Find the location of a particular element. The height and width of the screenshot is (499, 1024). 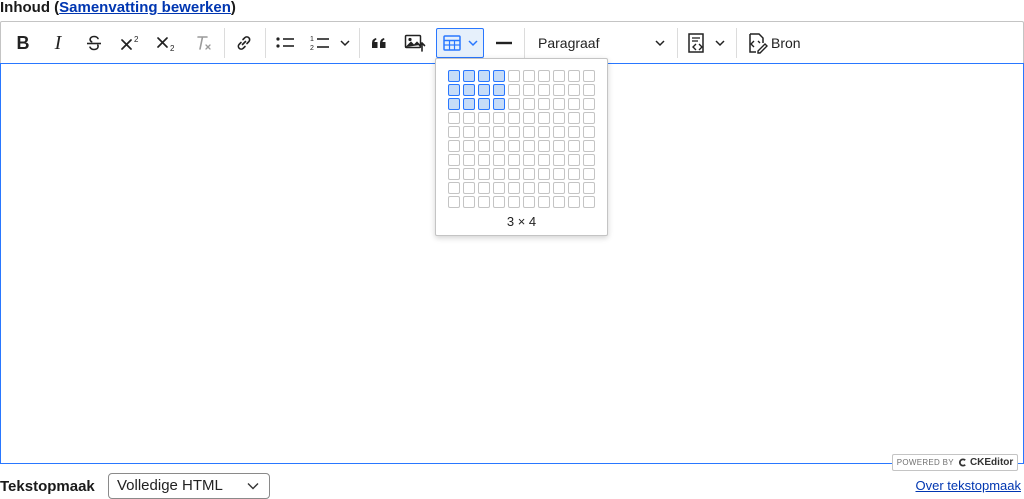

horizontal-line-button is located at coordinates (504, 43).